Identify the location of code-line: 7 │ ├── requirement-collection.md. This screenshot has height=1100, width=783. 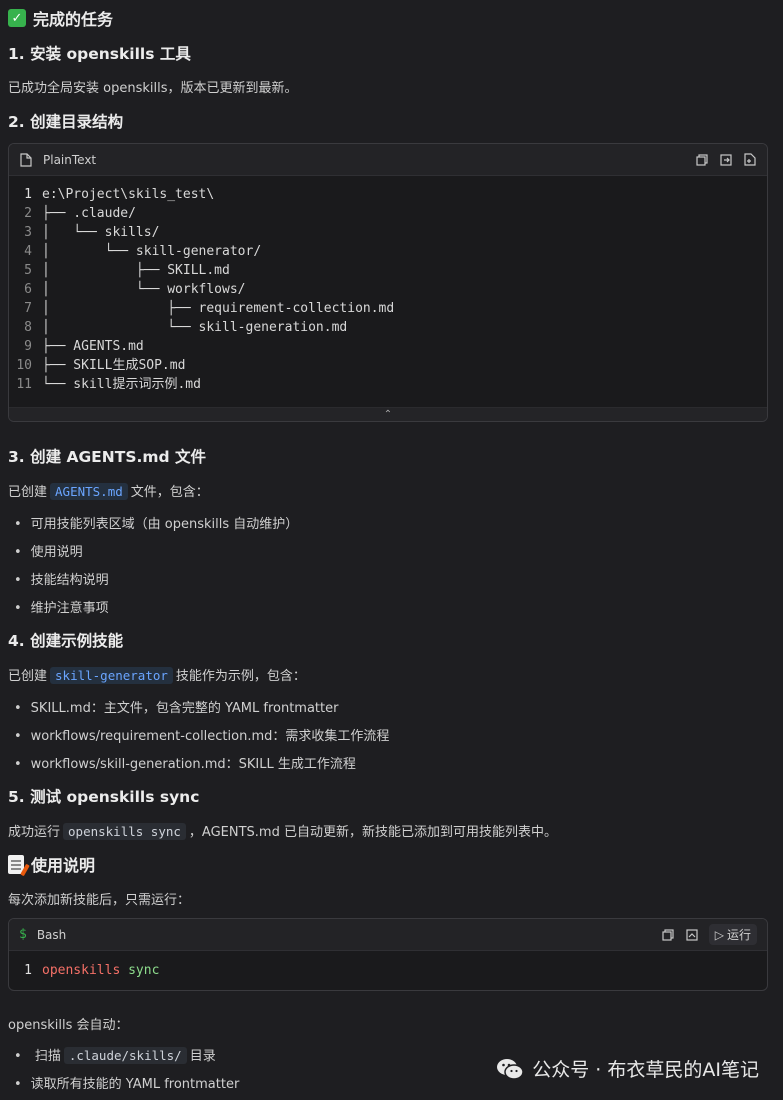
(388, 308).